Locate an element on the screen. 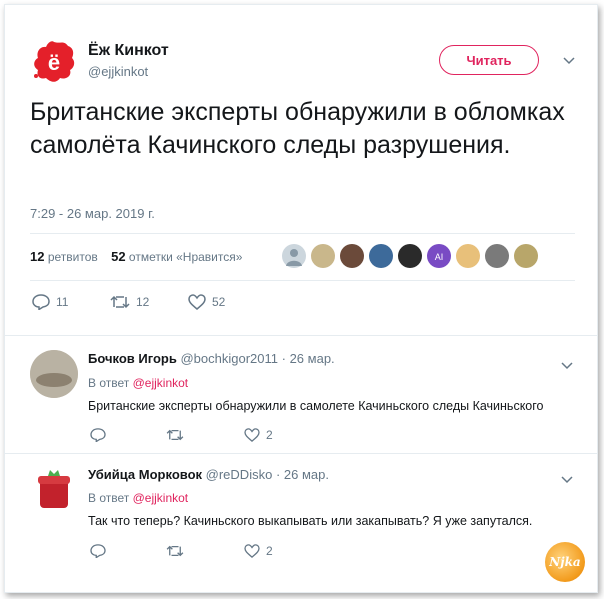 This screenshot has width=604, height=599. reply-author-handle: @bochkigor2011 is located at coordinates (229, 358).